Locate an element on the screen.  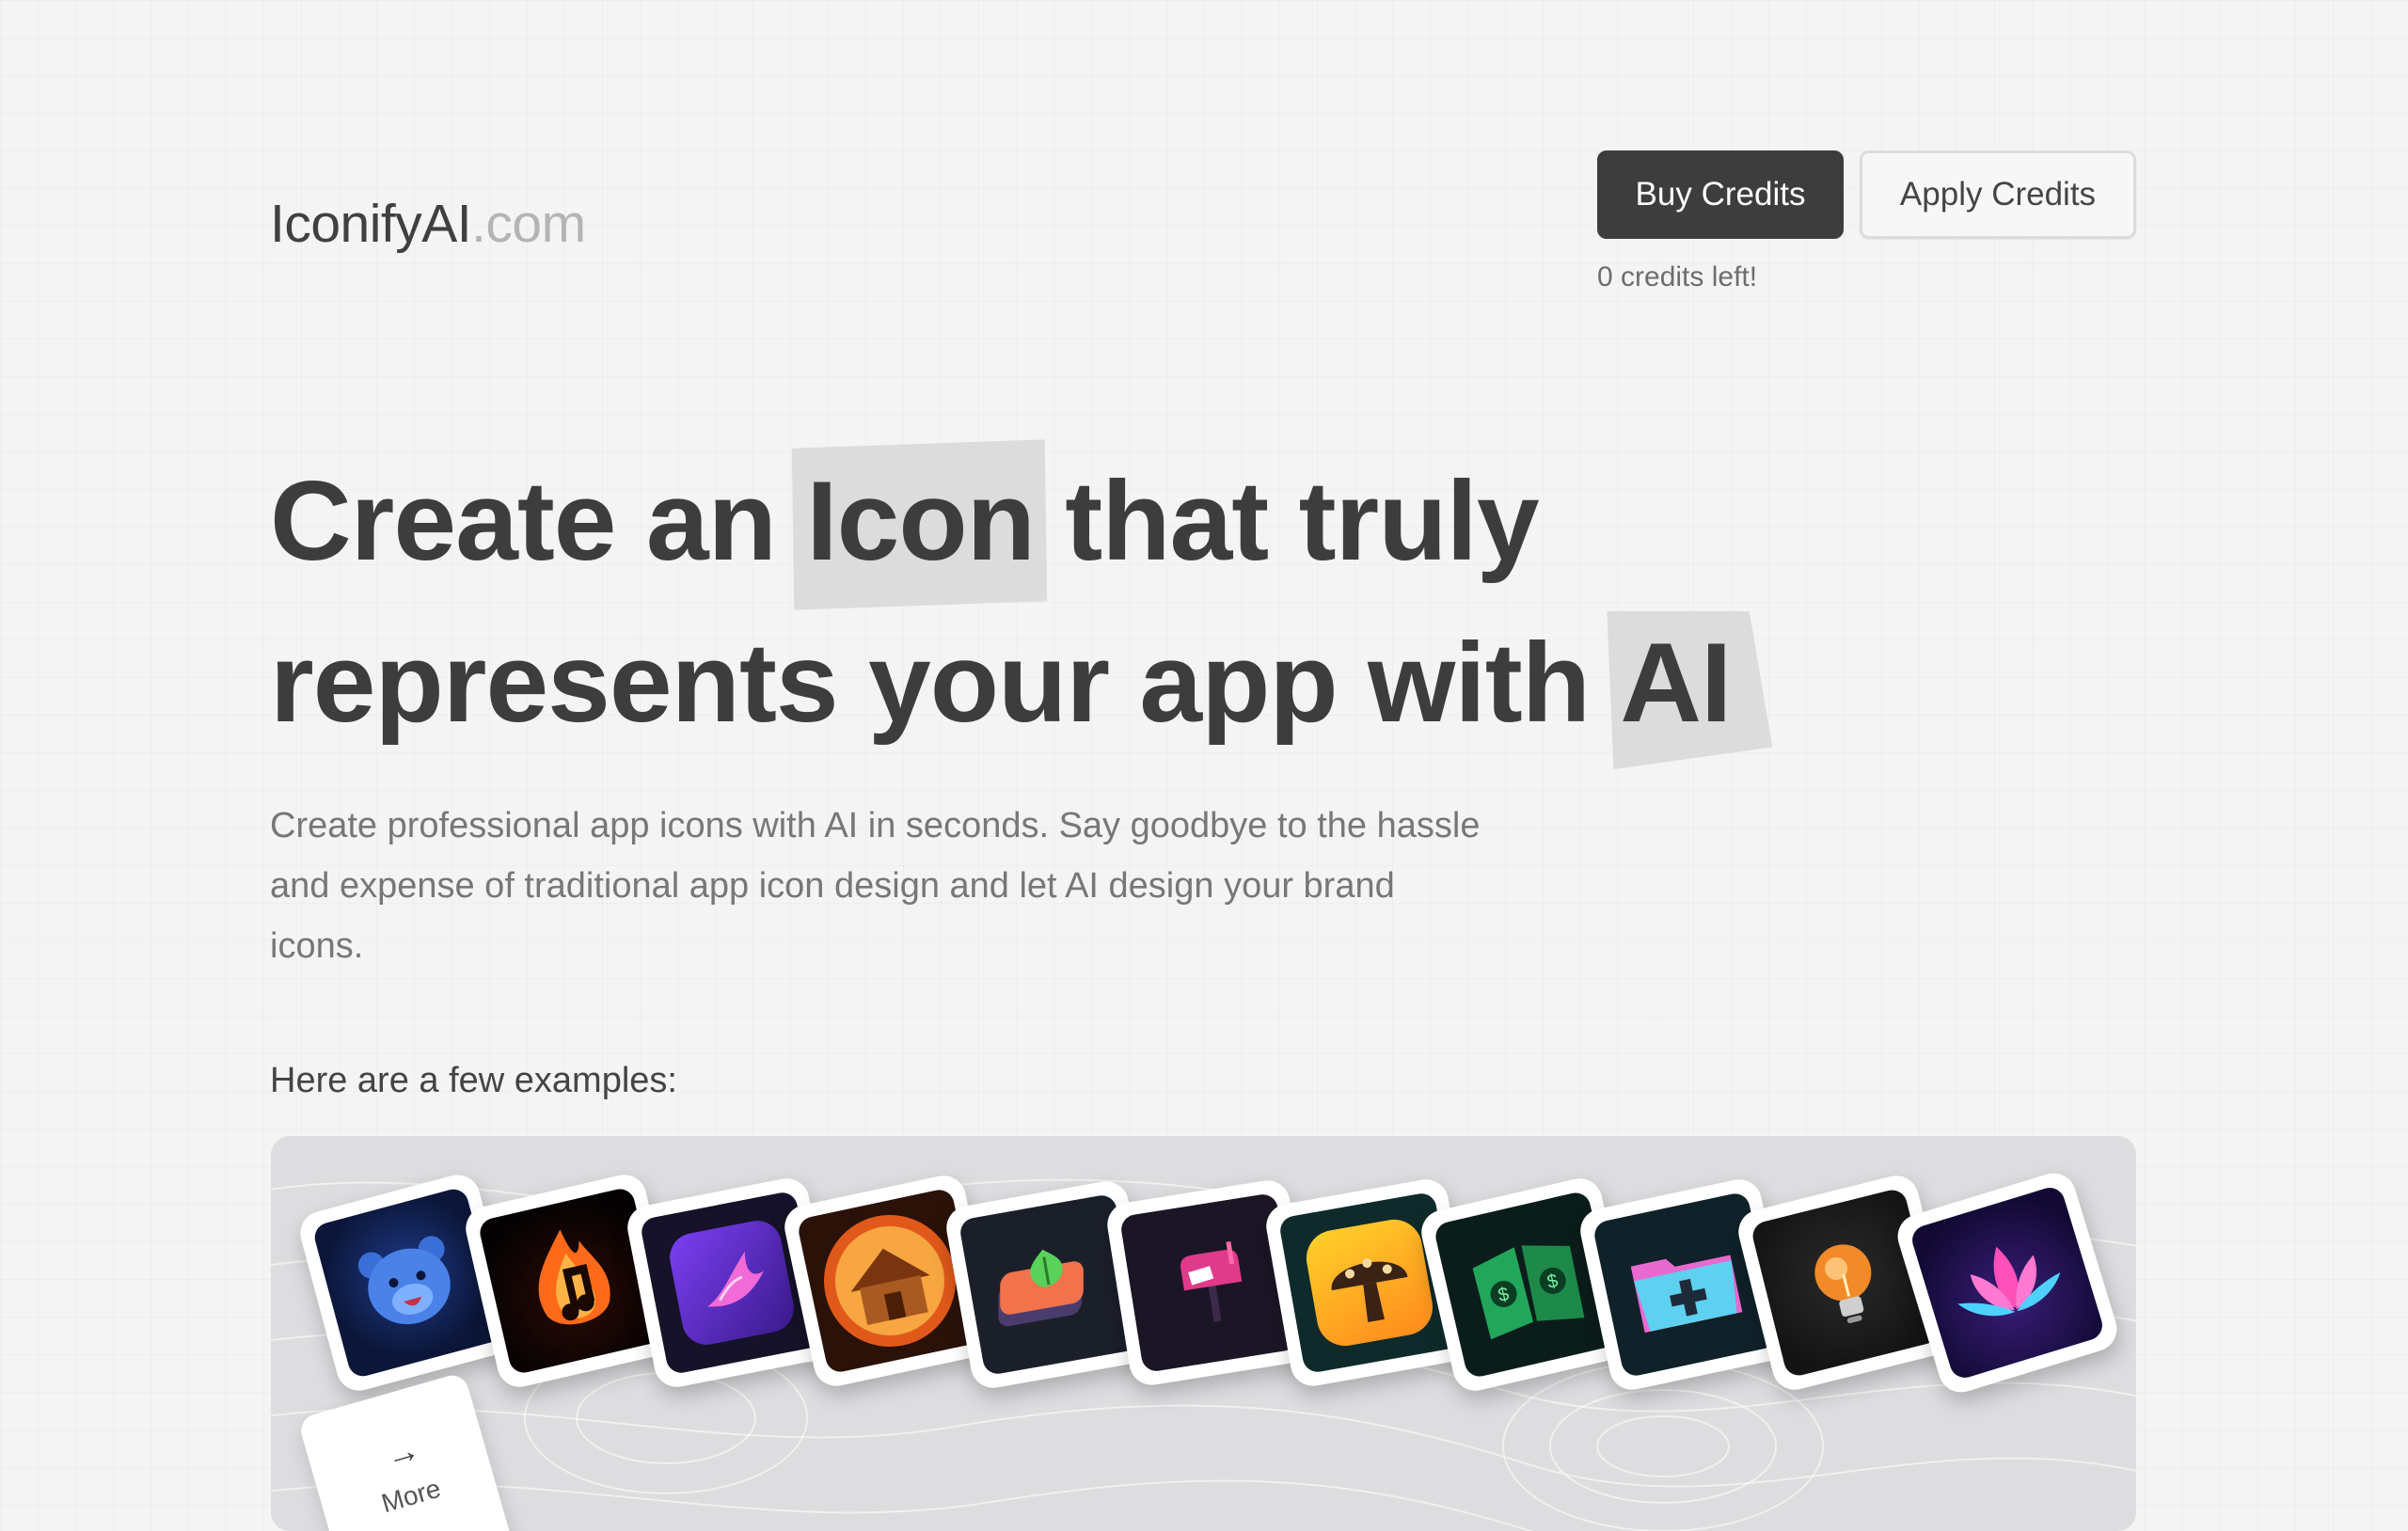
lotus-app-icon is located at coordinates (2007, 1282).